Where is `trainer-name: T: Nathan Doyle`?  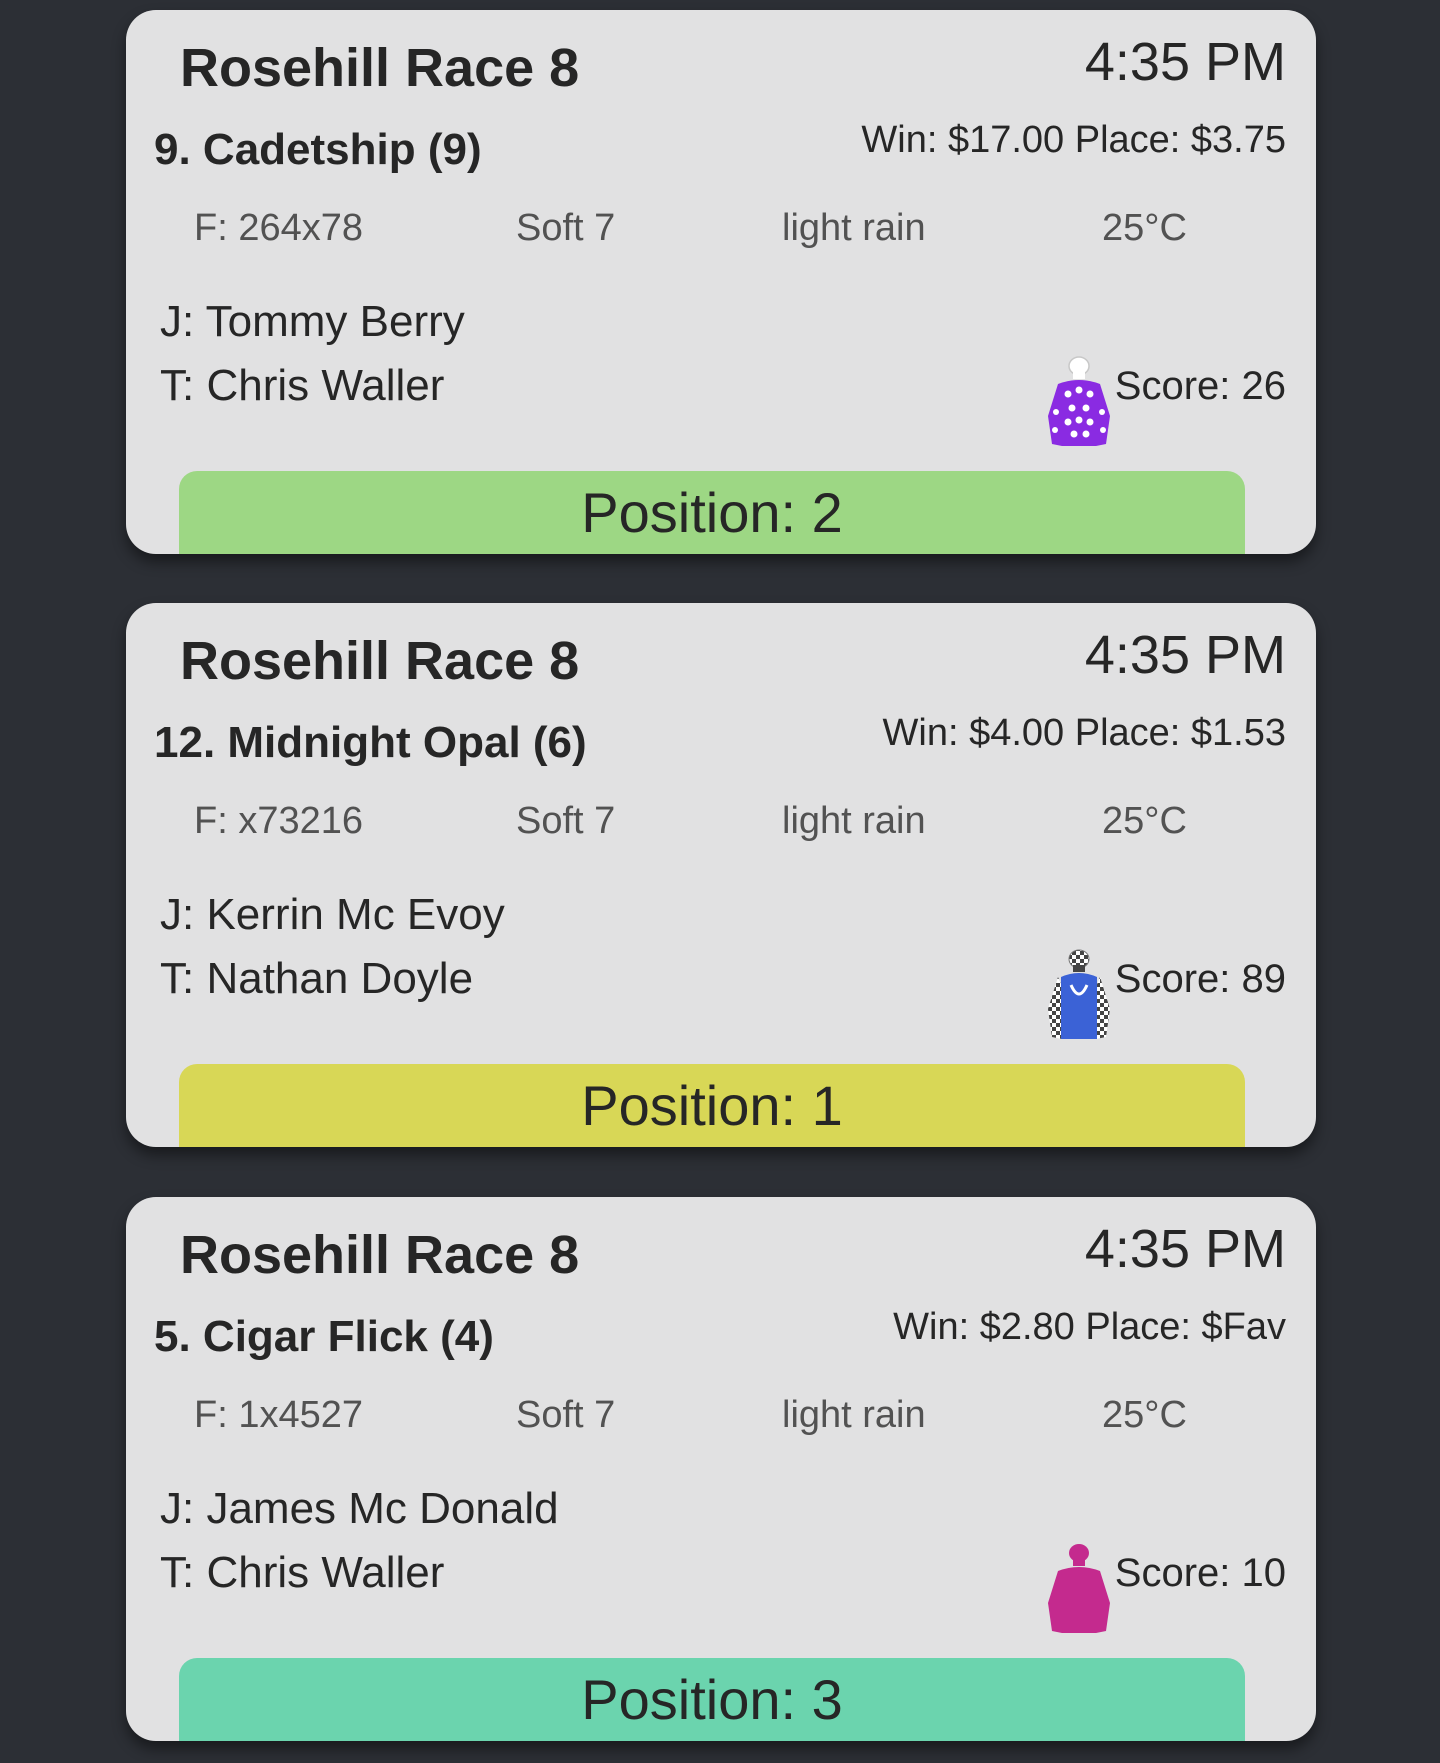 trainer-name: T: Nathan Doyle is located at coordinates (317, 978).